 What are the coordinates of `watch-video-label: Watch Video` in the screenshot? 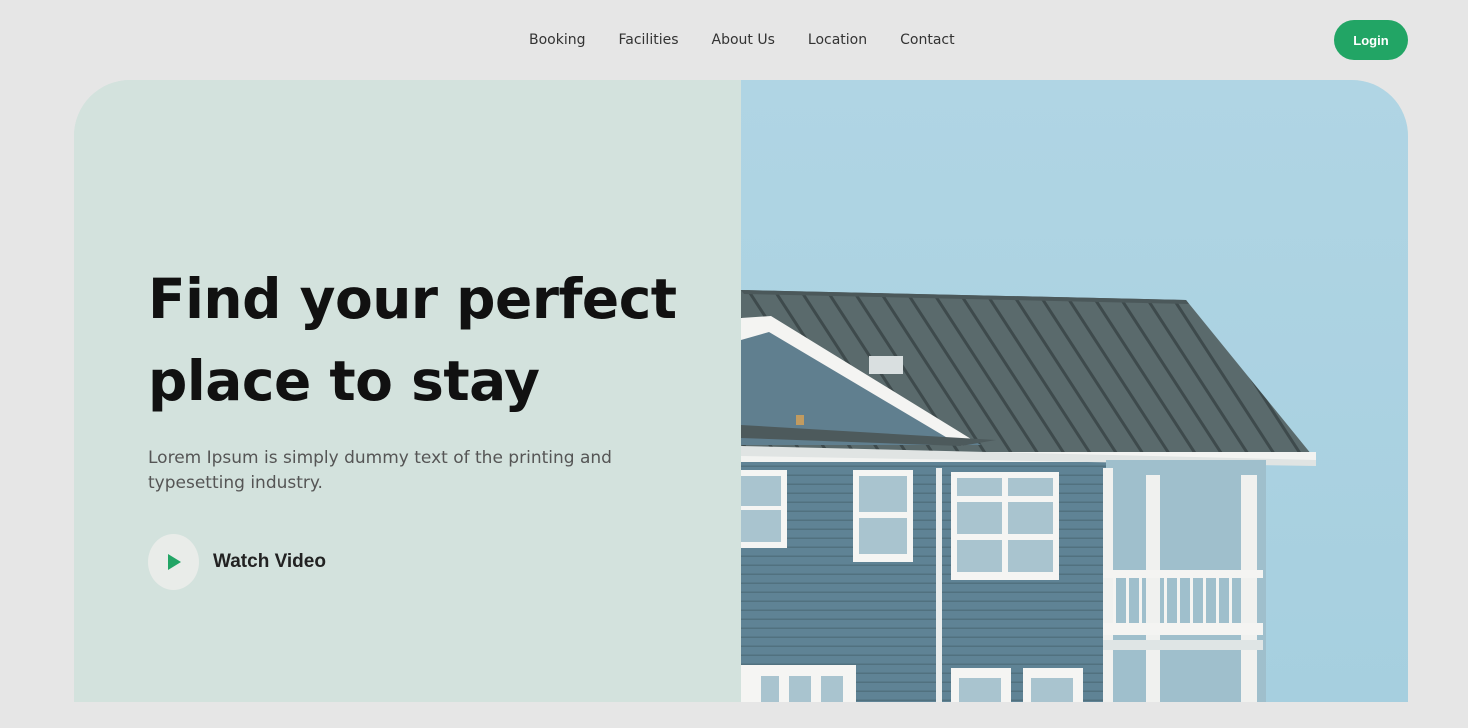 It's located at (269, 561).